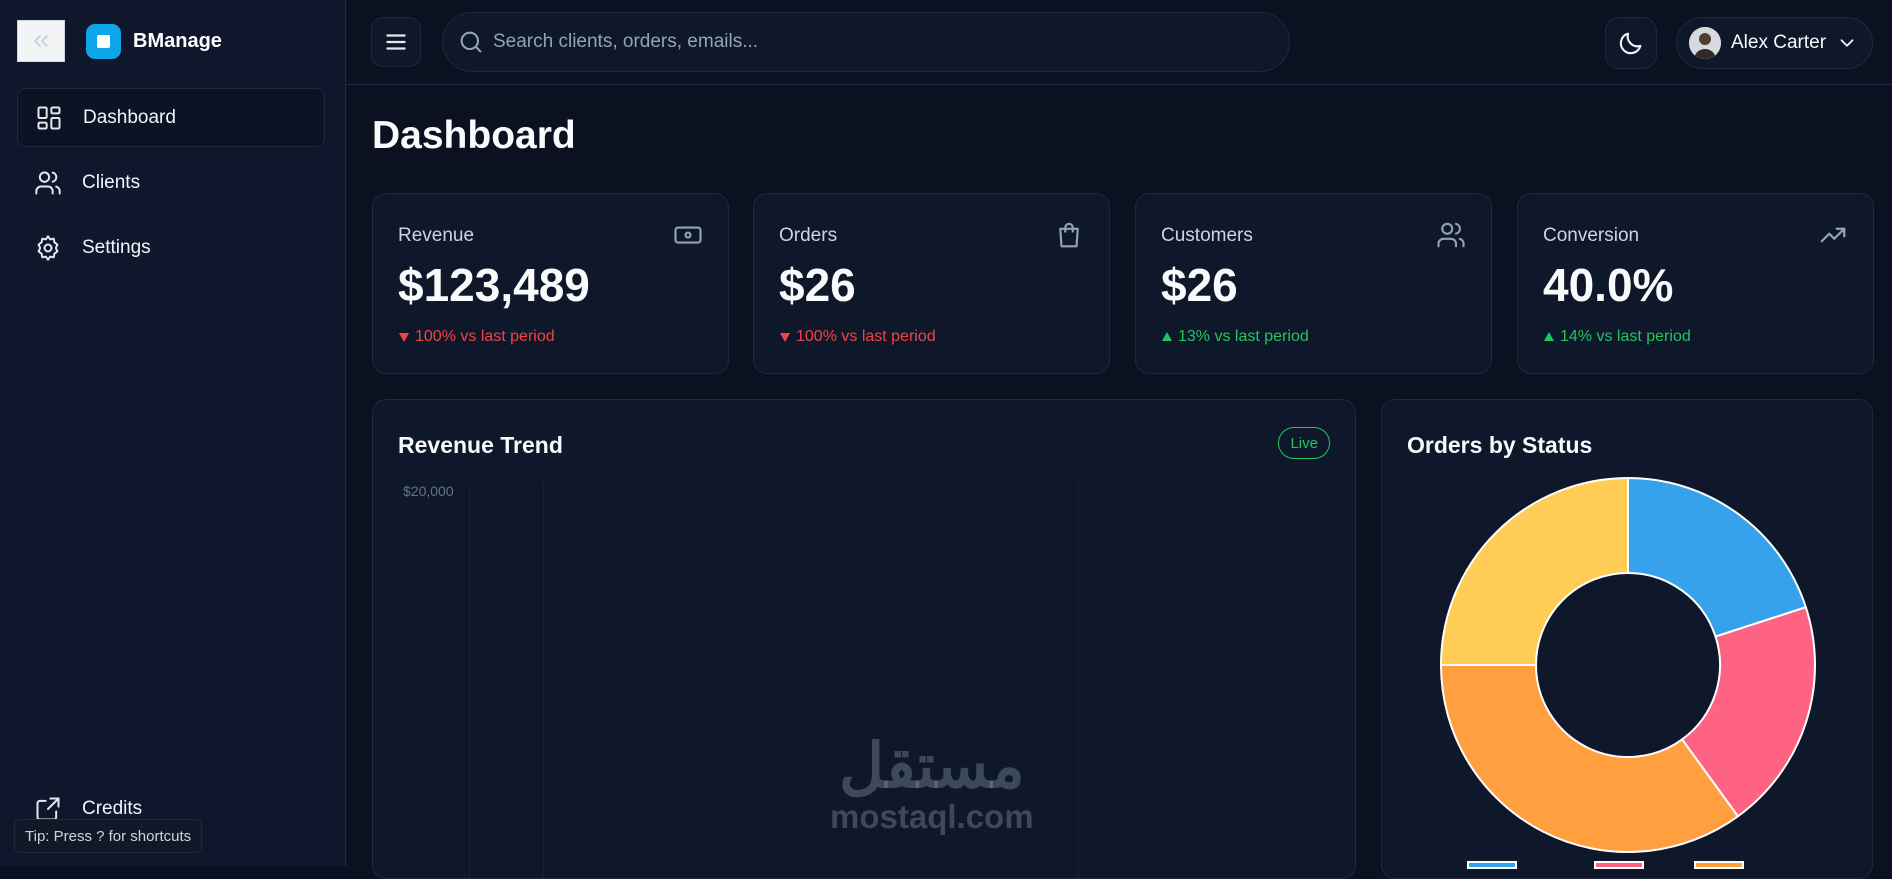 This screenshot has width=1892, height=879. What do you see at coordinates (1847, 43) in the screenshot?
I see `chevron-down-icon` at bounding box center [1847, 43].